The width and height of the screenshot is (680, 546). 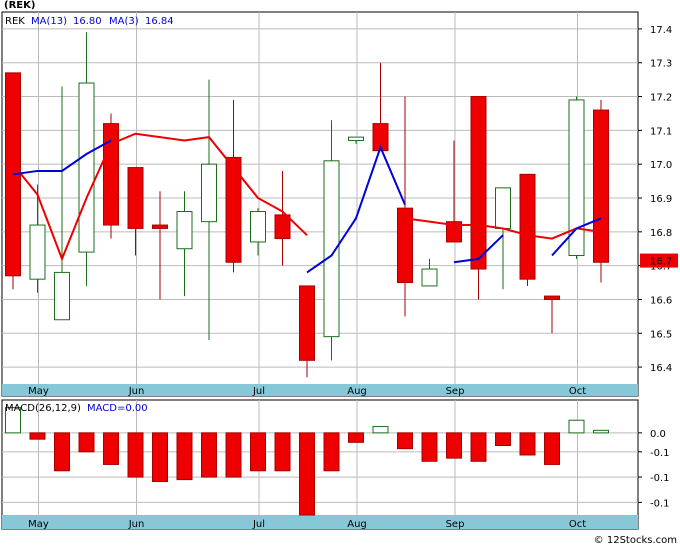 What do you see at coordinates (136, 524) in the screenshot?
I see `macd-month-label: Jun` at bounding box center [136, 524].